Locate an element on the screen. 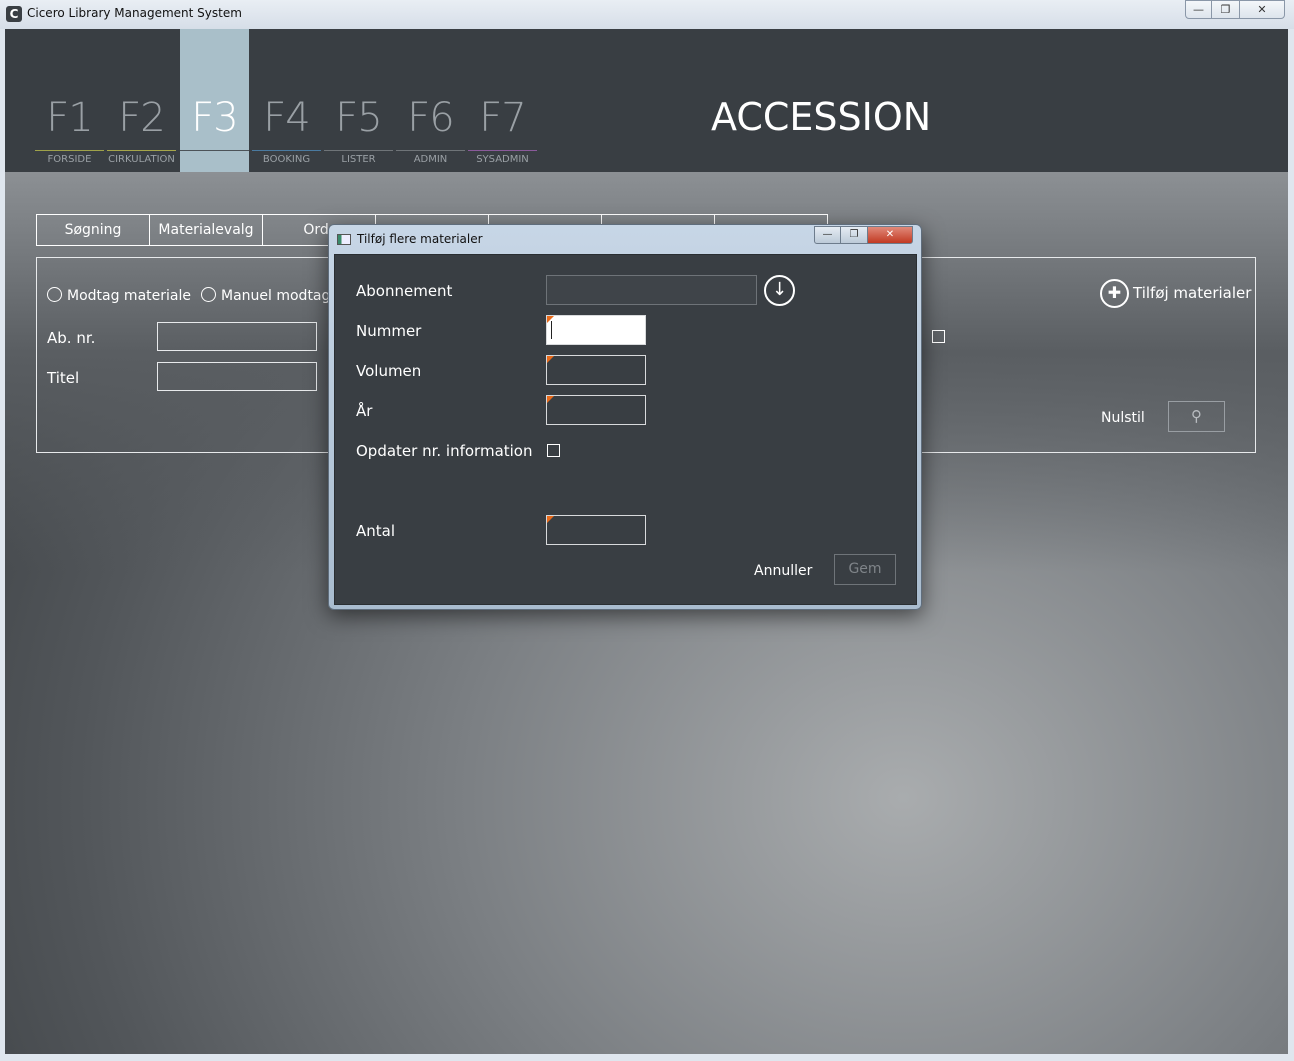 This screenshot has height=1061, width=1294. nav-key-number: F7 is located at coordinates (502, 118).